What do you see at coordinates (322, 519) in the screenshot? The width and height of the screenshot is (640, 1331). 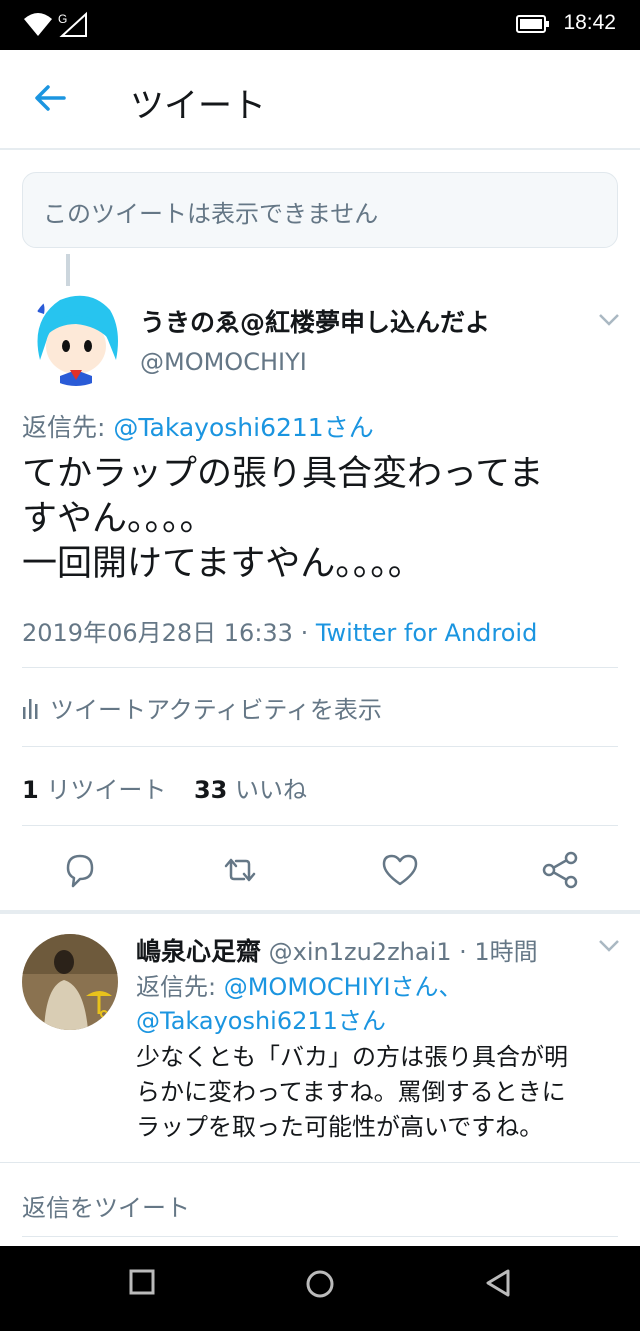 I see `tweet-text: てかラップの張り具合変わってま すやん。。。。 一回開けてますやん。。。。` at bounding box center [322, 519].